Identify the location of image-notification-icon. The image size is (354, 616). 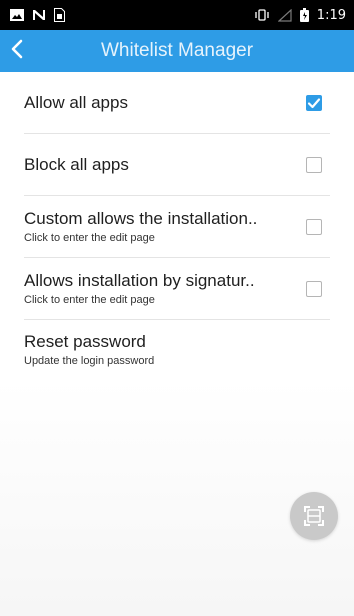
(17, 15).